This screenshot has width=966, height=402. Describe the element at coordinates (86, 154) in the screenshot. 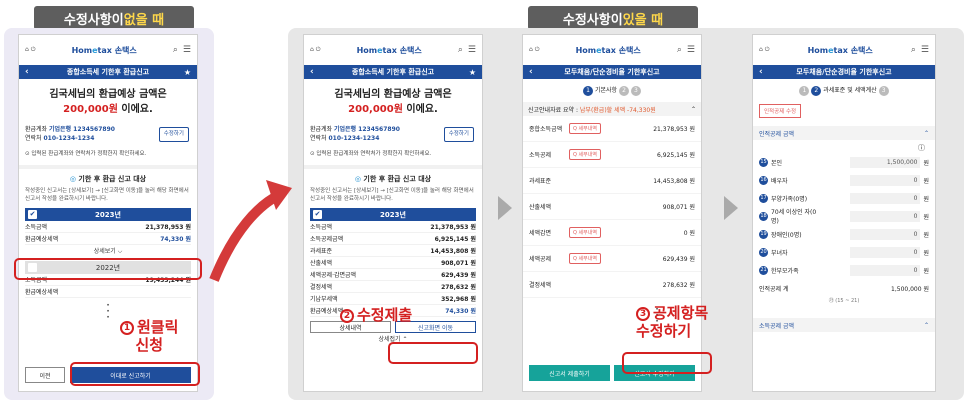

I see `account-note: ⊙ 입력된 환급계좌와 연락처가 정확한지 확인하세요.` at that location.